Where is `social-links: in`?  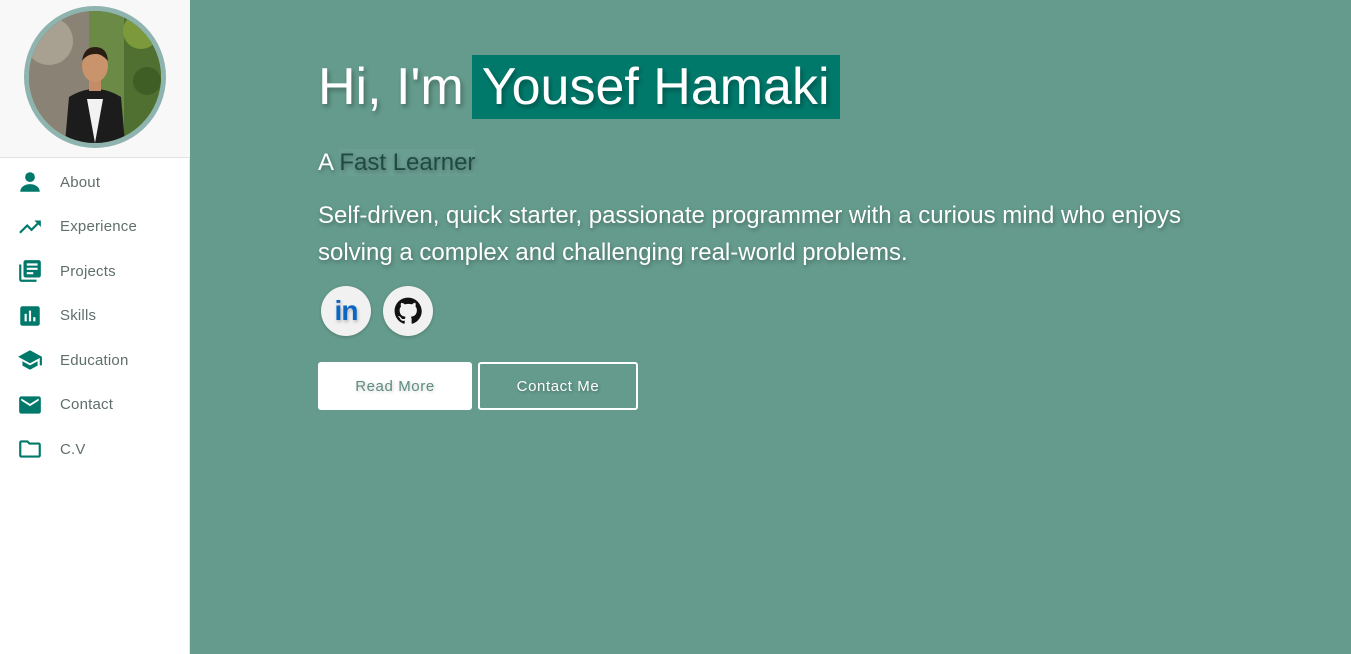 social-links: in is located at coordinates (769, 311).